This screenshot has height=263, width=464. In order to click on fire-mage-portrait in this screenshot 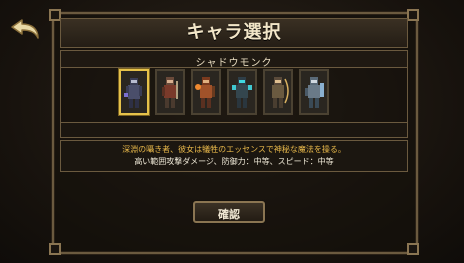, I will do `click(205, 92)`.